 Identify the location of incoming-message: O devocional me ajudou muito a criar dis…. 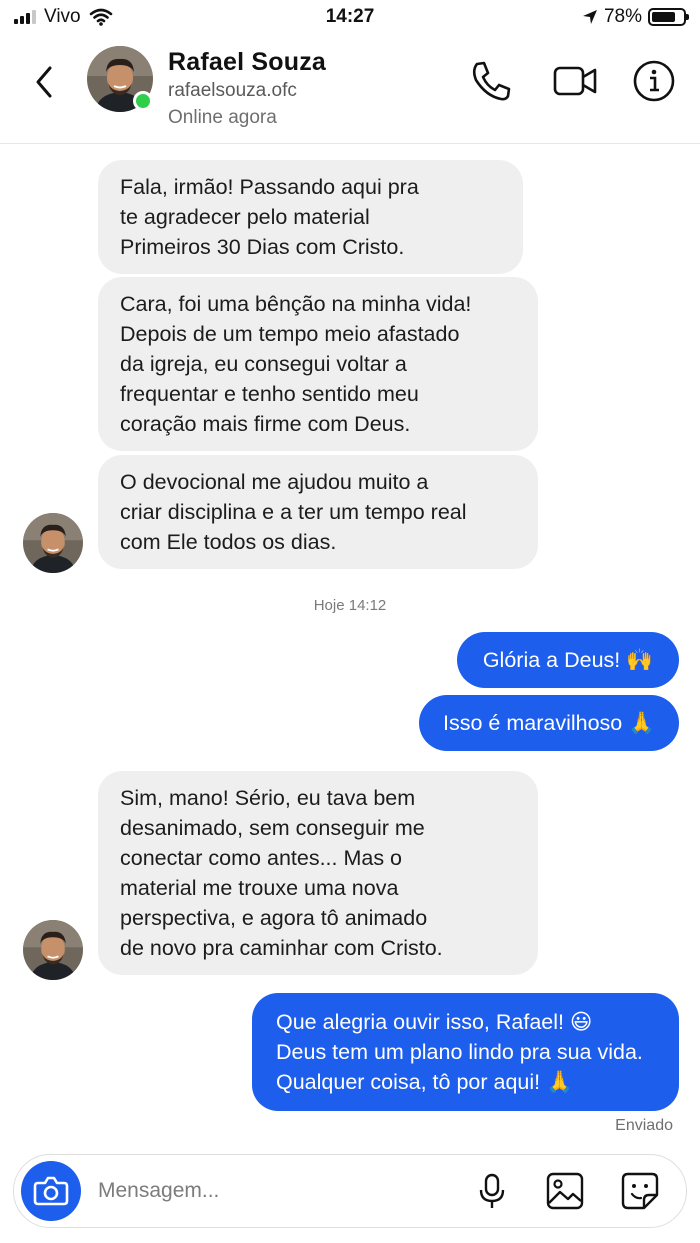
(318, 512).